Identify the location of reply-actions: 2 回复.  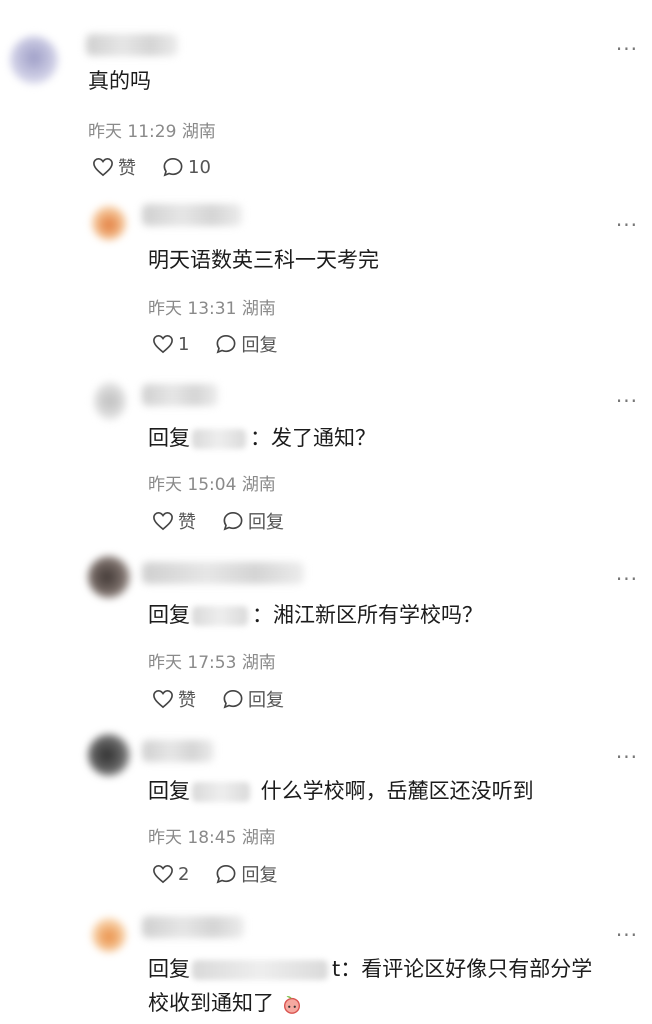
(227, 874).